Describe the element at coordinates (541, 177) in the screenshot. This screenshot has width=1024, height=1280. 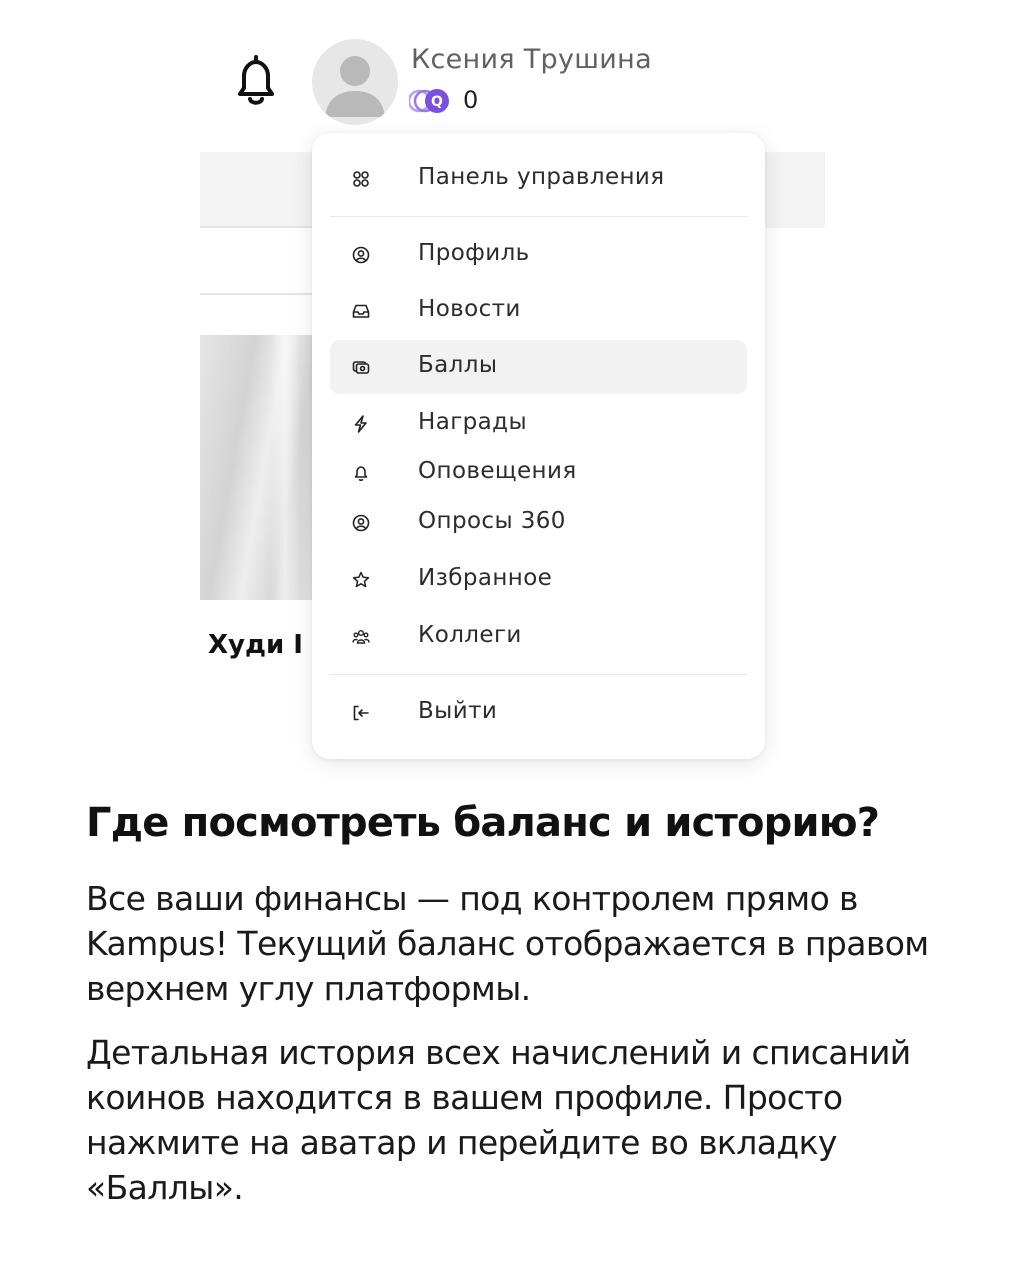
I see `menu-item-label: Панель управления` at that location.